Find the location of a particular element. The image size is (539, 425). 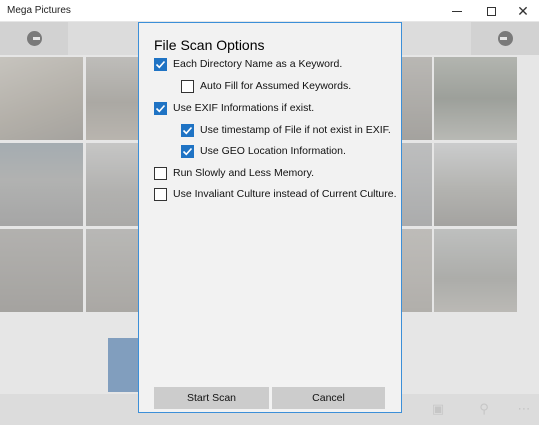

minimize-button is located at coordinates (457, 11).